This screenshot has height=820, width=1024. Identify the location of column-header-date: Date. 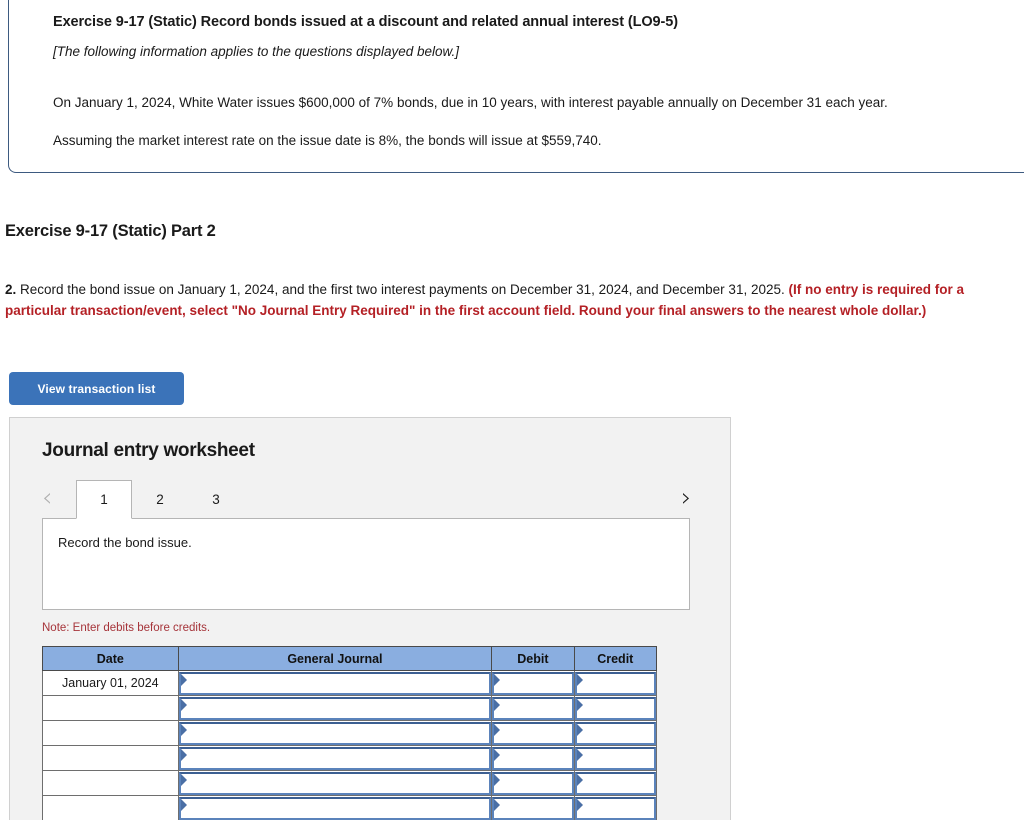
(110, 658).